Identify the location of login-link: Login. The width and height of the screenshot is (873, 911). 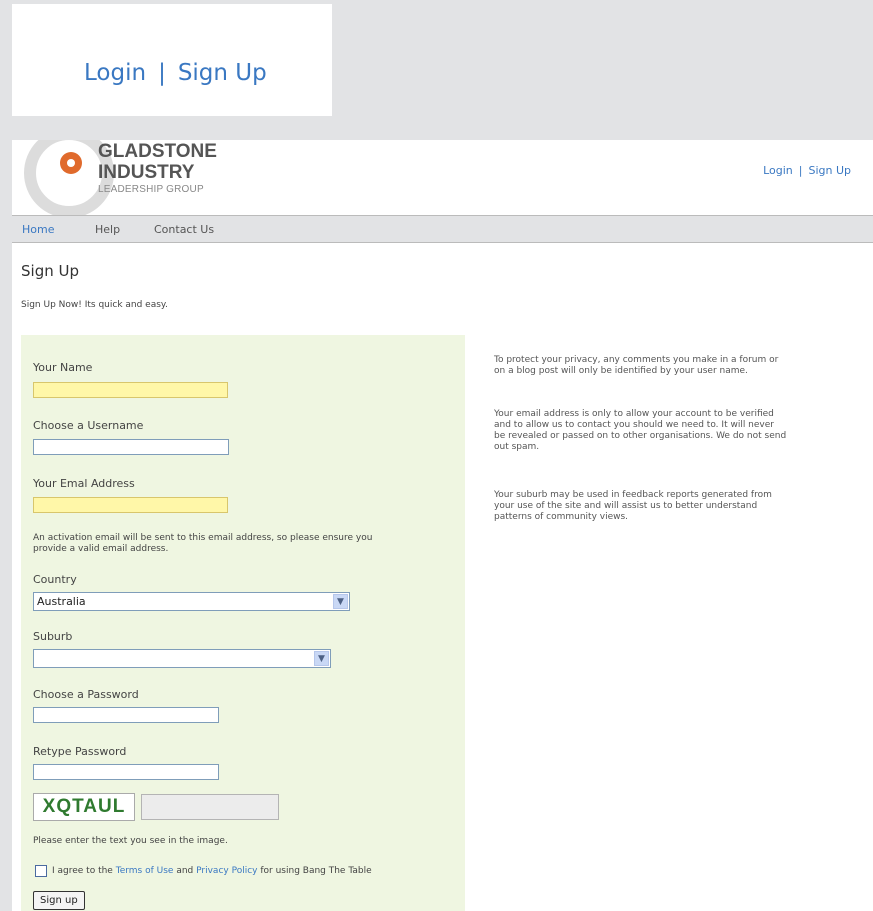
(778, 170).